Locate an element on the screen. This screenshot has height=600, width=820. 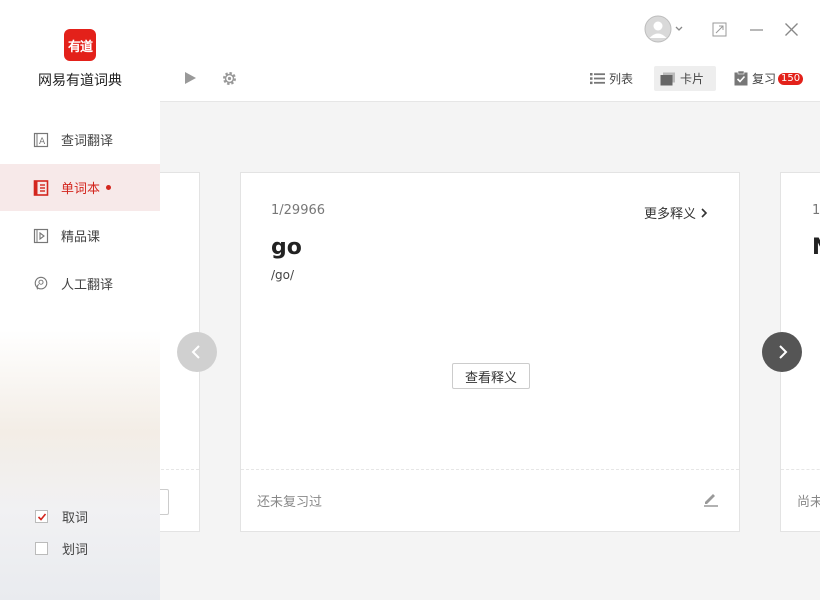
app-logo: 有道 is located at coordinates (80, 45).